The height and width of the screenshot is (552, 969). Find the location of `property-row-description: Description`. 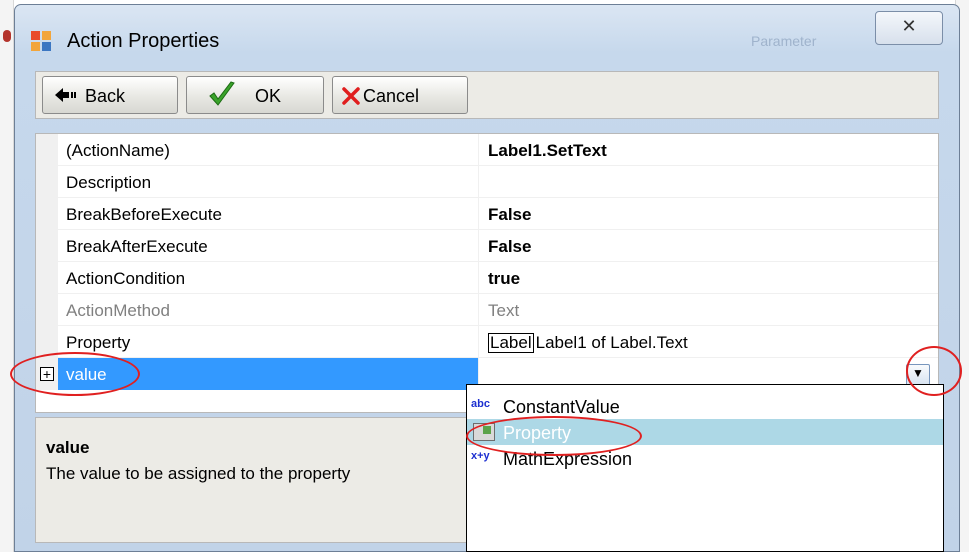

property-row-description: Description is located at coordinates (487, 182).